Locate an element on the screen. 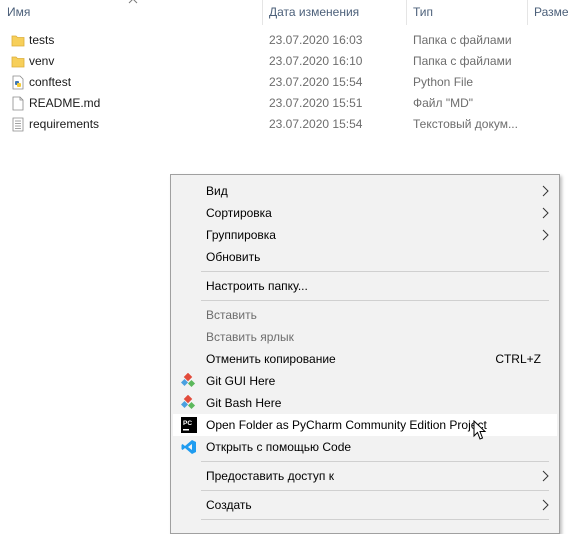 The height and width of the screenshot is (534, 568). menu-item-label: Группировка is located at coordinates (241, 235).